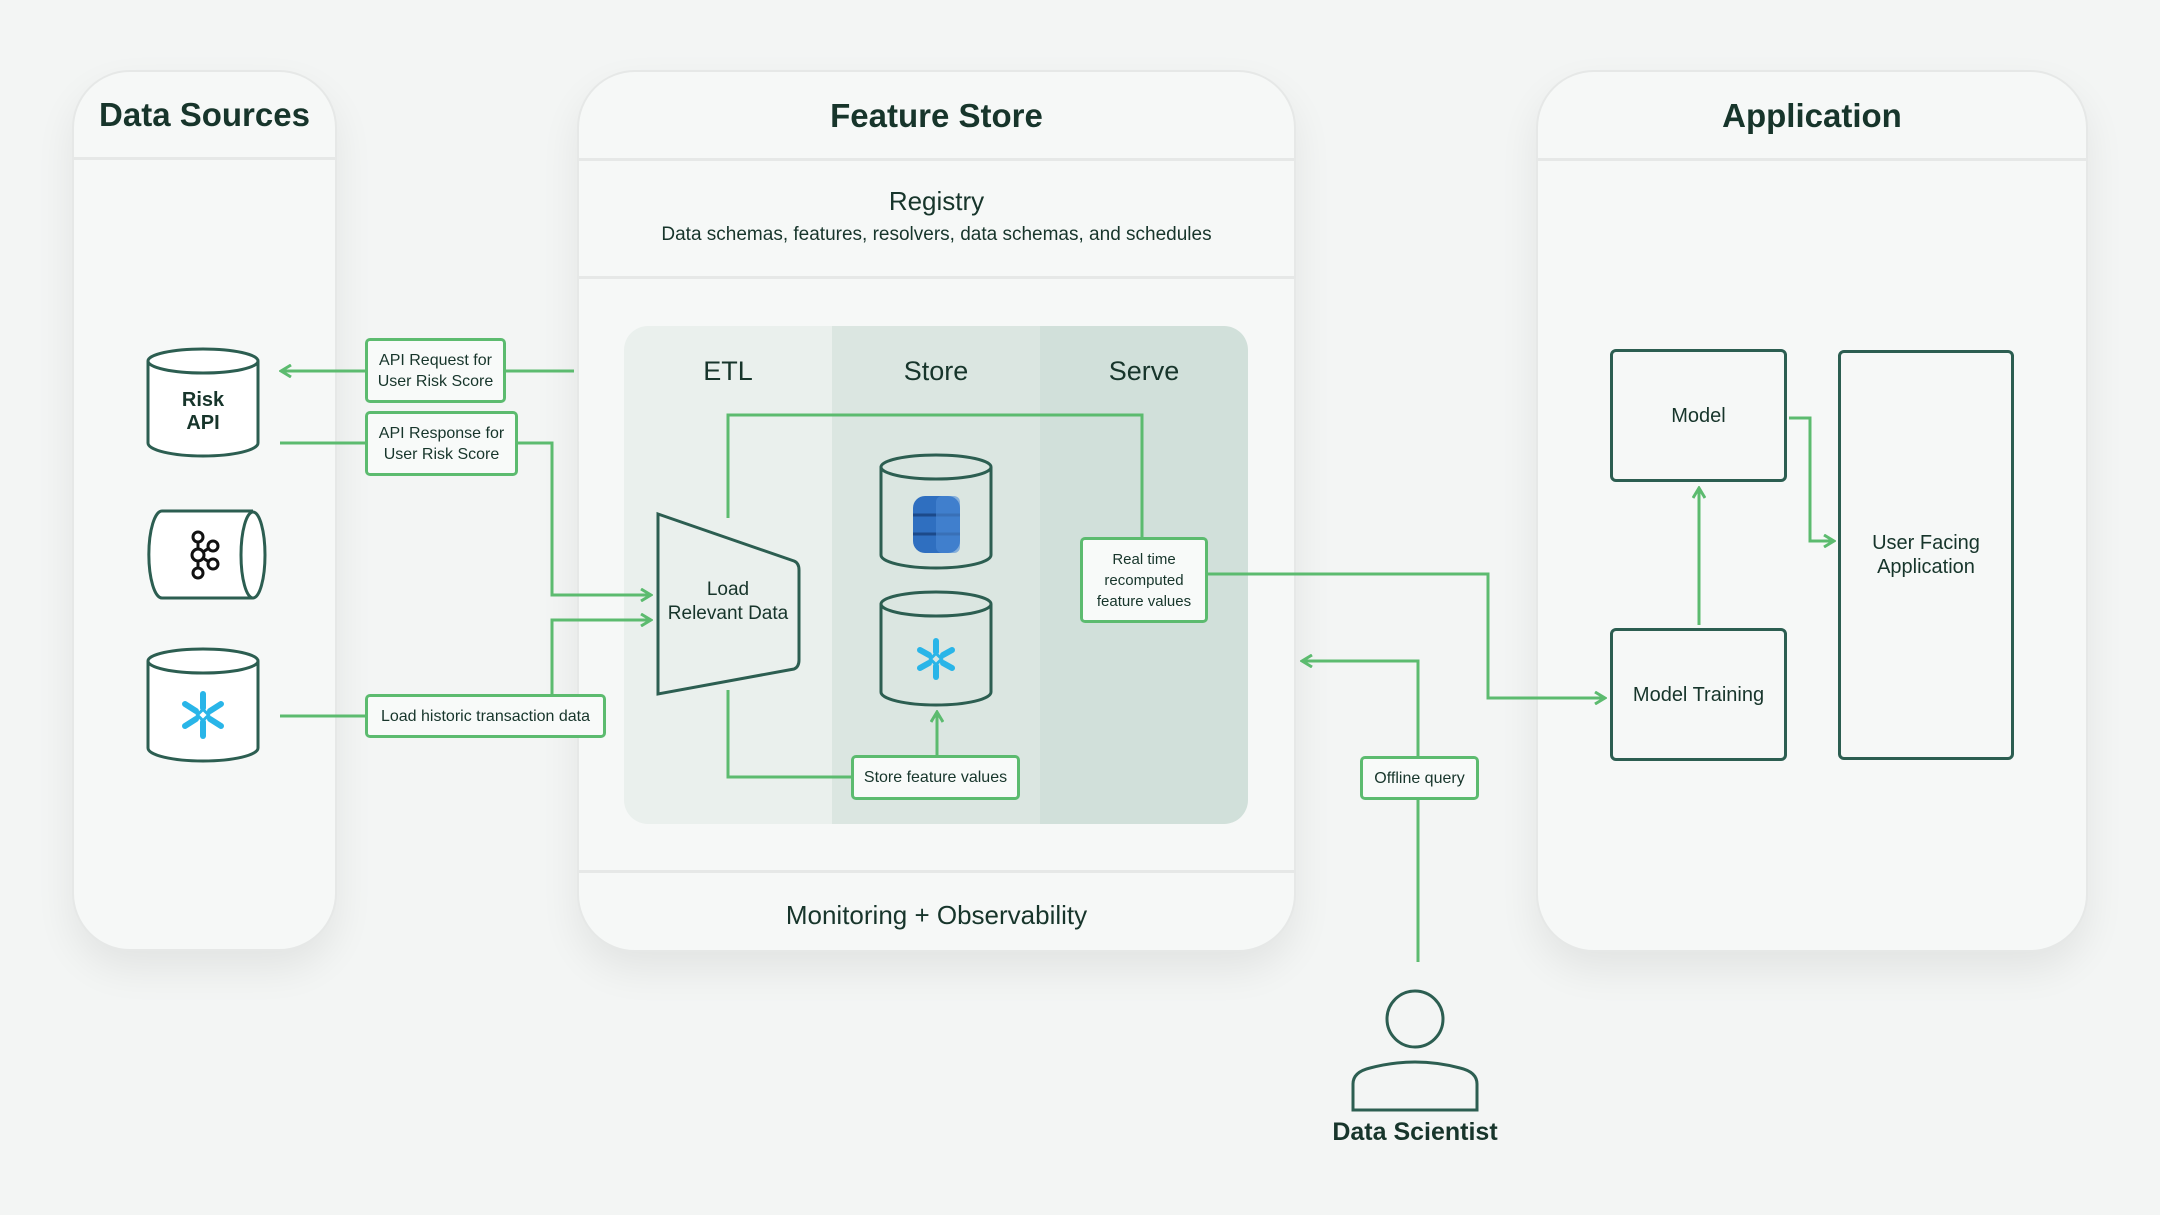 The image size is (2160, 1215). What do you see at coordinates (1144, 601) in the screenshot?
I see `realtime-line3: feature values` at bounding box center [1144, 601].